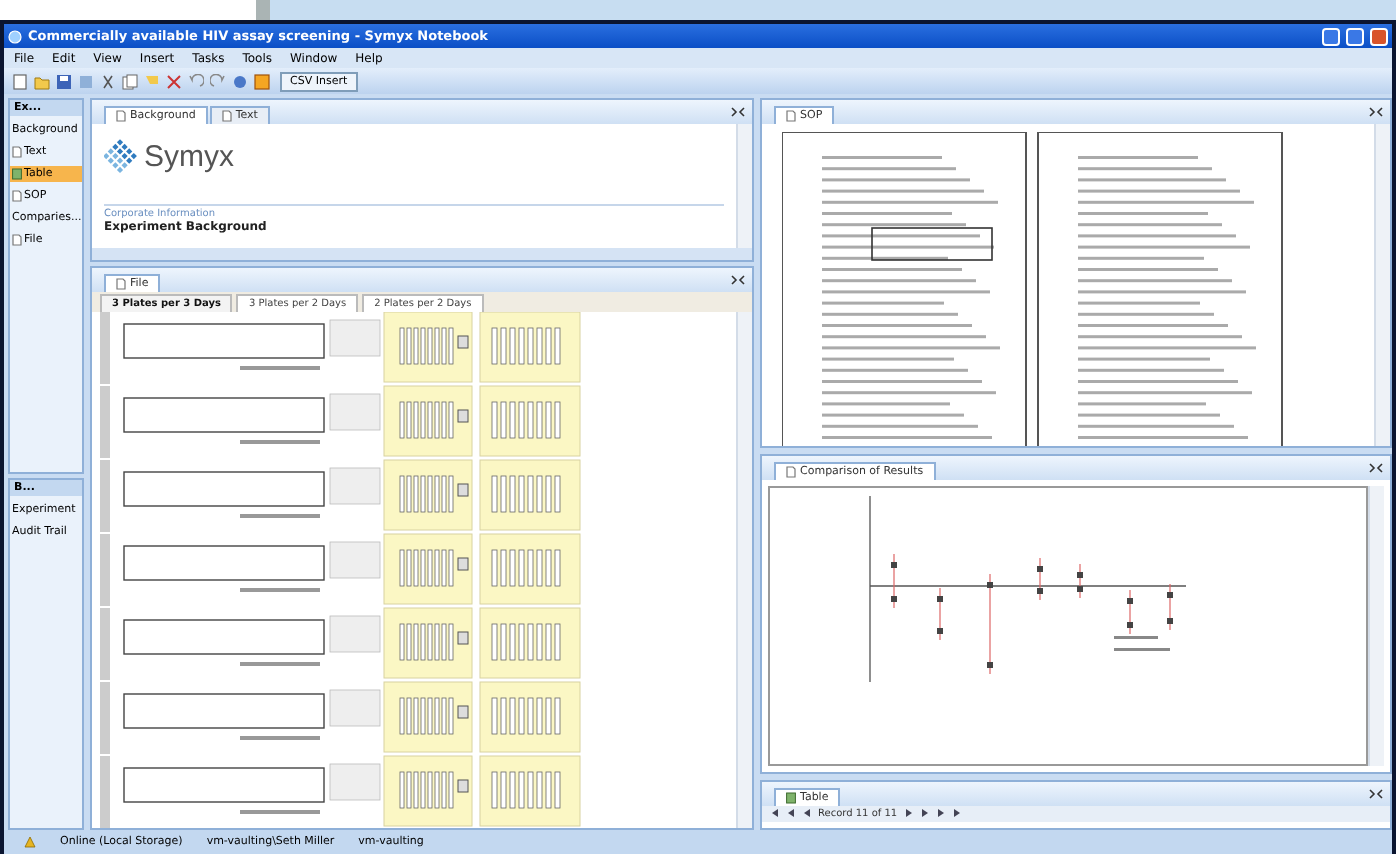  Describe the element at coordinates (130, 81) in the screenshot. I see `copy-icon` at that location.